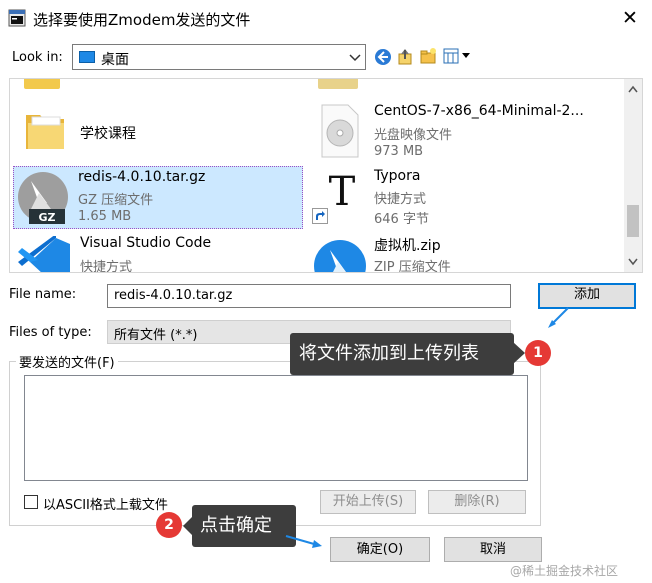  Describe the element at coordinates (402, 354) in the screenshot. I see `annotation-callout-1: 将文件添加到上传列表` at that location.